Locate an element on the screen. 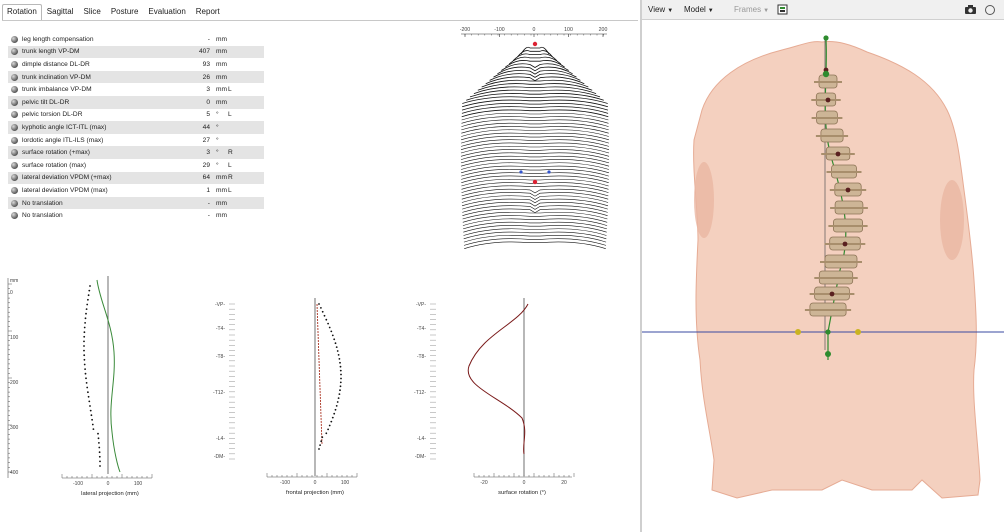 This screenshot has width=1004, height=532. frames-menu-label: Frames is located at coordinates (748, 9).